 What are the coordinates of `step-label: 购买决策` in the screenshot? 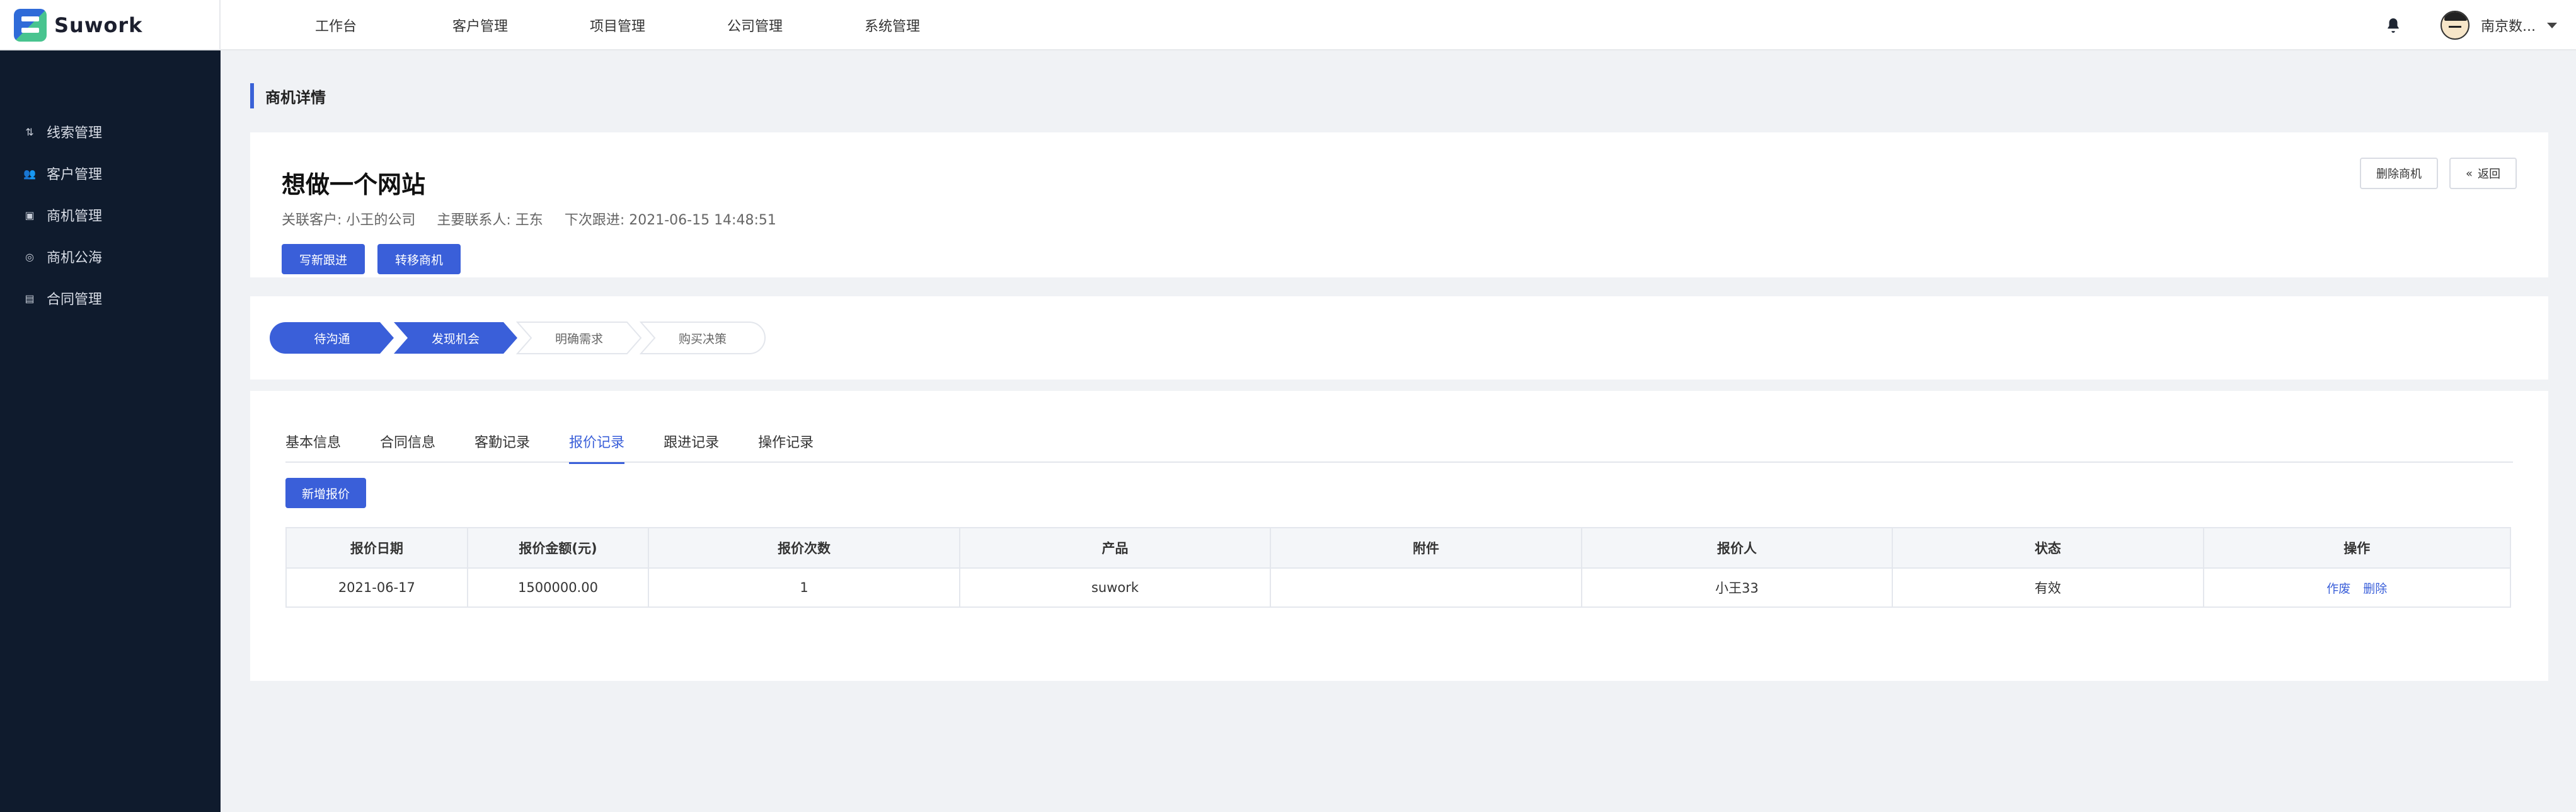 It's located at (702, 339).